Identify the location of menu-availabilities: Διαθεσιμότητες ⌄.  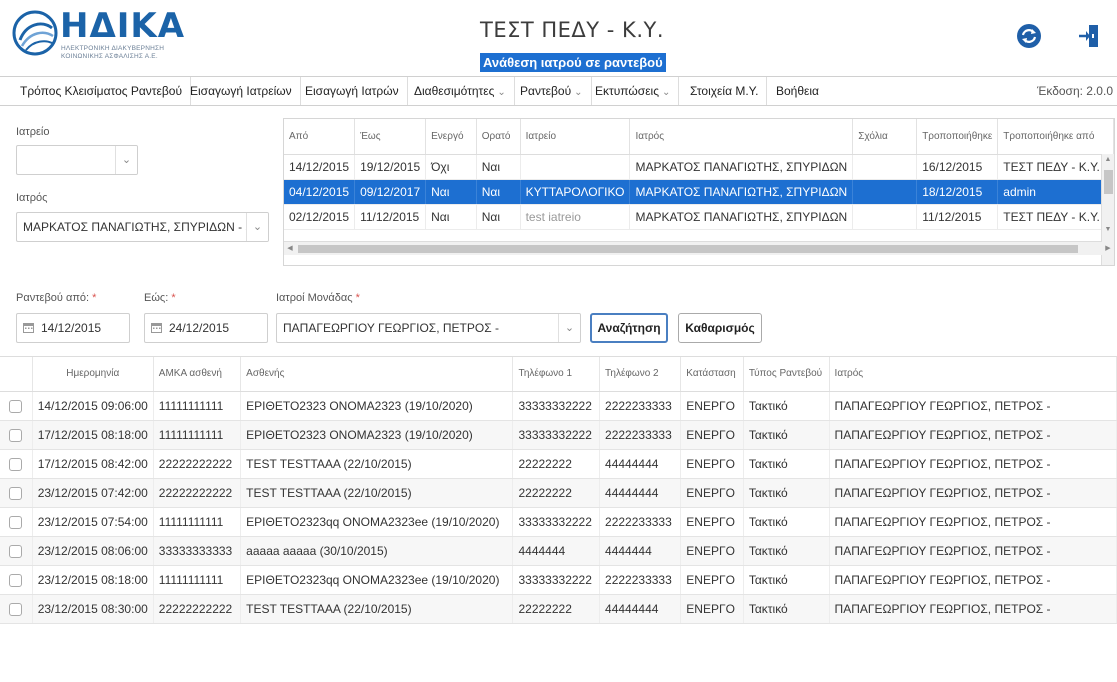
(460, 91).